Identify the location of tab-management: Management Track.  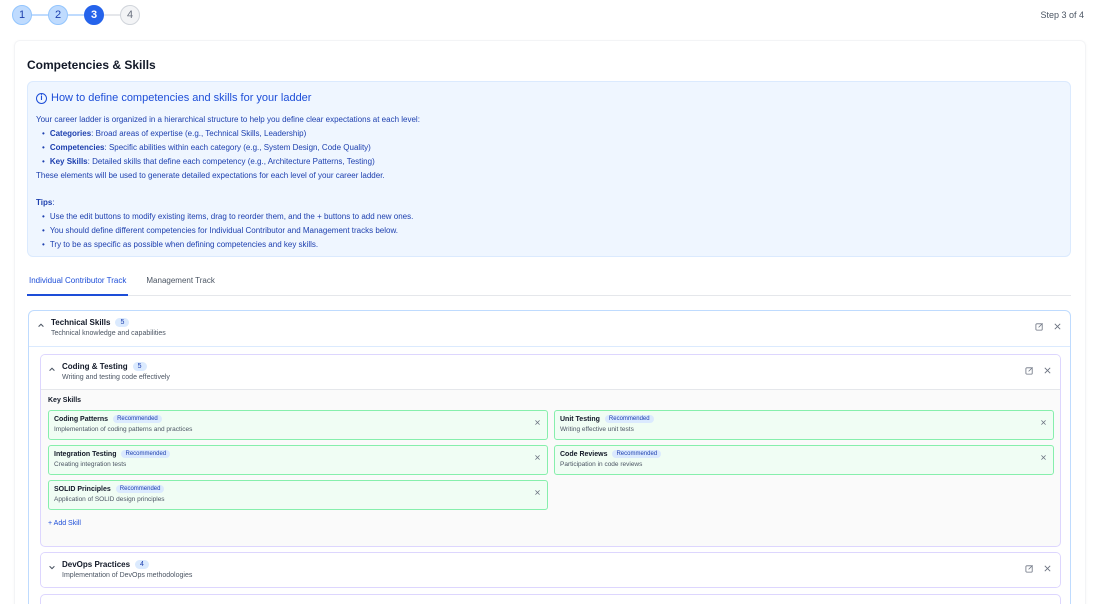
(180, 282).